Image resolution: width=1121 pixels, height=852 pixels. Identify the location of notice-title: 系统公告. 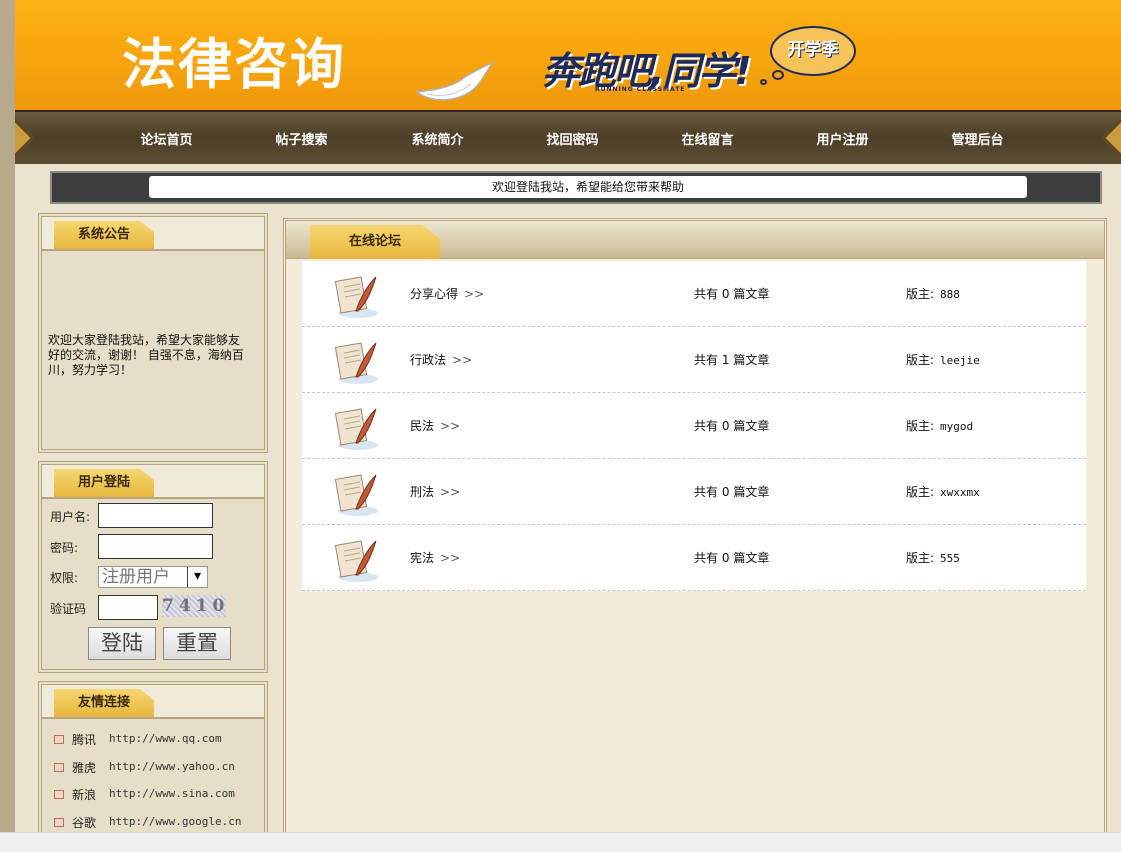
(104, 235).